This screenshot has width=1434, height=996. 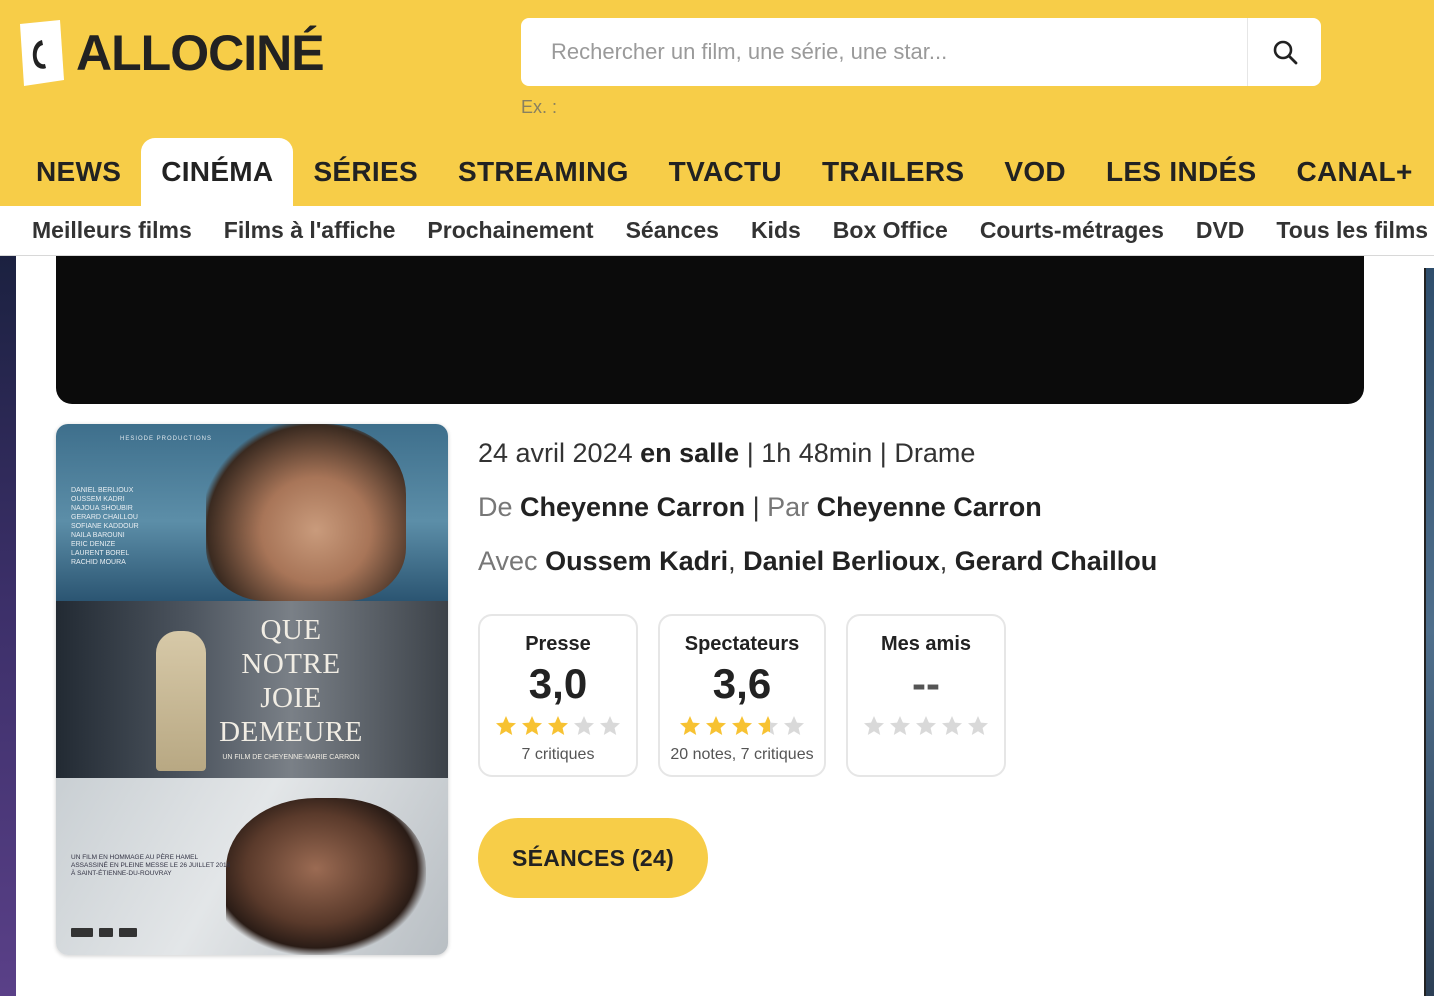 I want to click on video-player, so click(x=710, y=330).